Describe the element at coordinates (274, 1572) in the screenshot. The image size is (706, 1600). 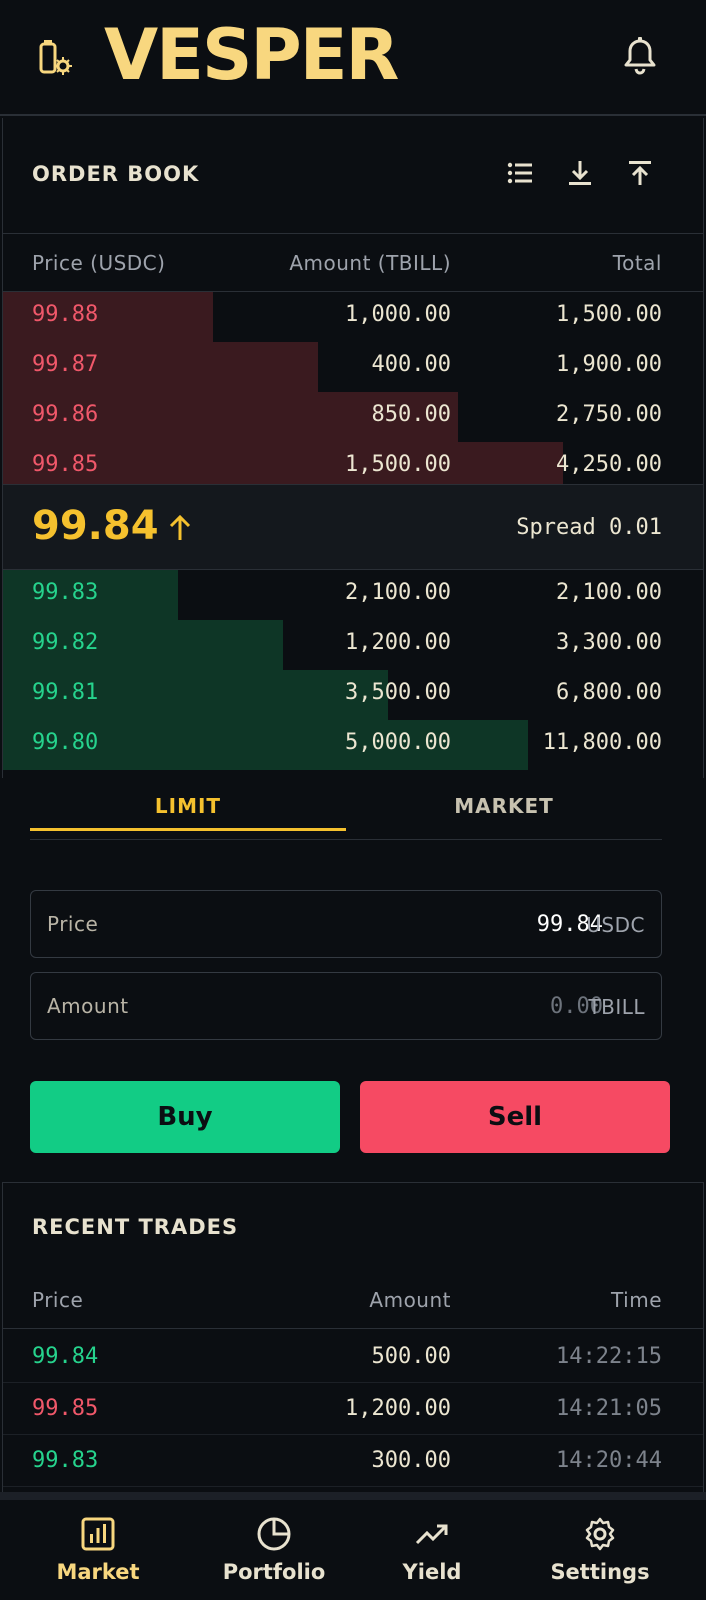
I see `nav-label-portfolio: Portfolio` at that location.